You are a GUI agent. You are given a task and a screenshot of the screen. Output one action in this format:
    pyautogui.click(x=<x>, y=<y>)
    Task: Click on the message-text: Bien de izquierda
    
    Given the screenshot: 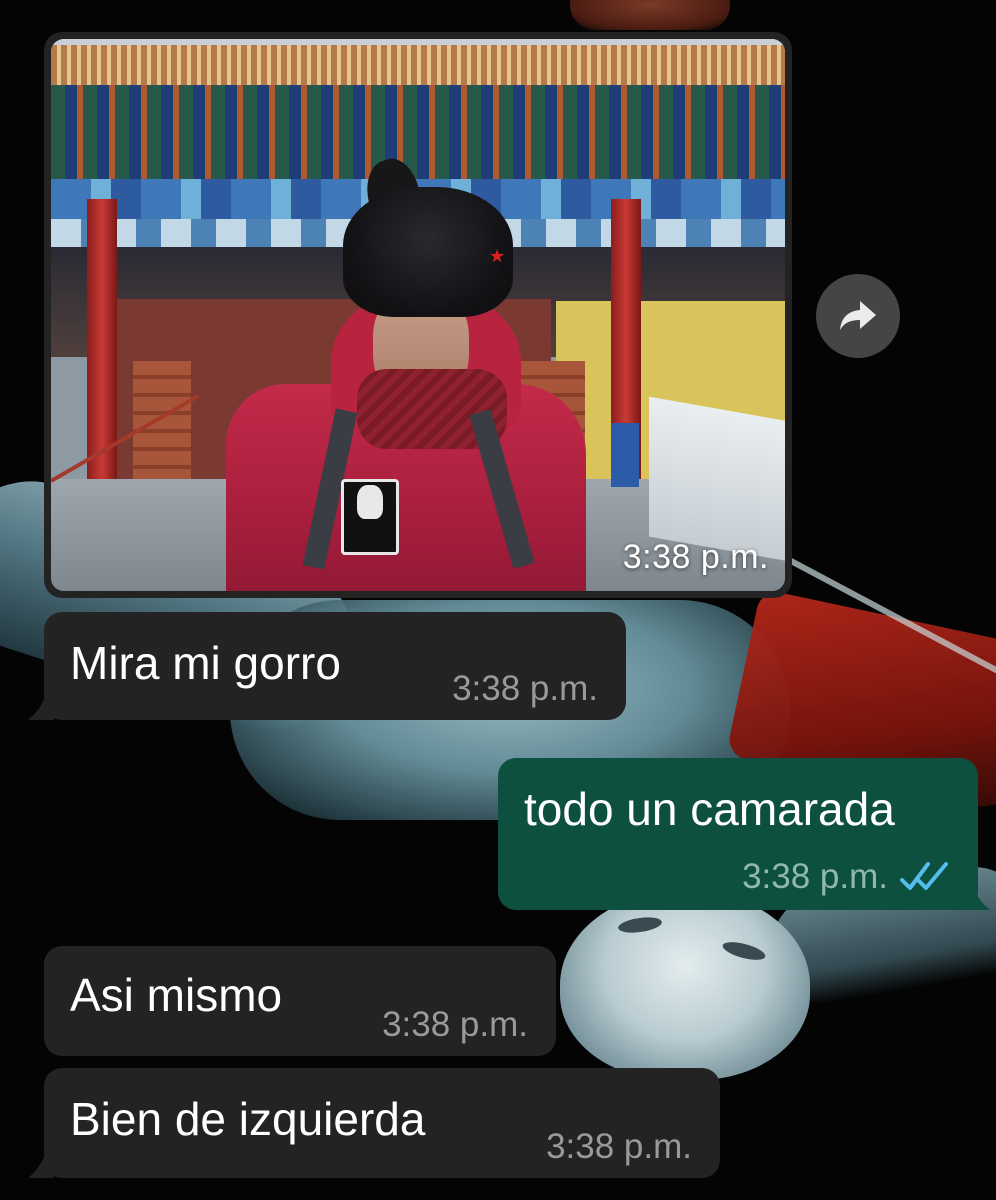 What is the action you would take?
    pyautogui.click(x=248, y=1119)
    